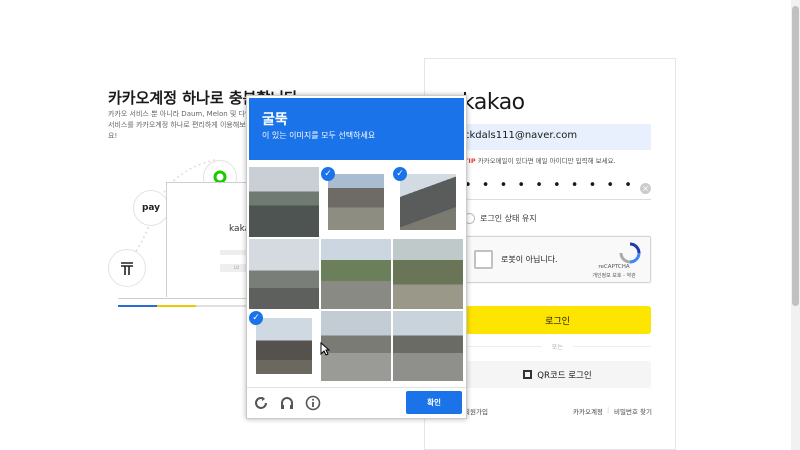  Describe the element at coordinates (528, 374) in the screenshot. I see `qr-code-icon` at that location.